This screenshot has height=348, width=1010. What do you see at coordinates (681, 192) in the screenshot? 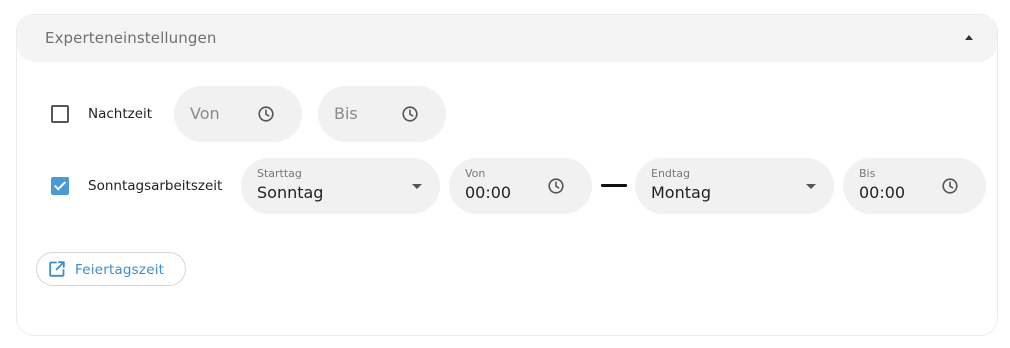
I see `end-day-value: Montag` at bounding box center [681, 192].